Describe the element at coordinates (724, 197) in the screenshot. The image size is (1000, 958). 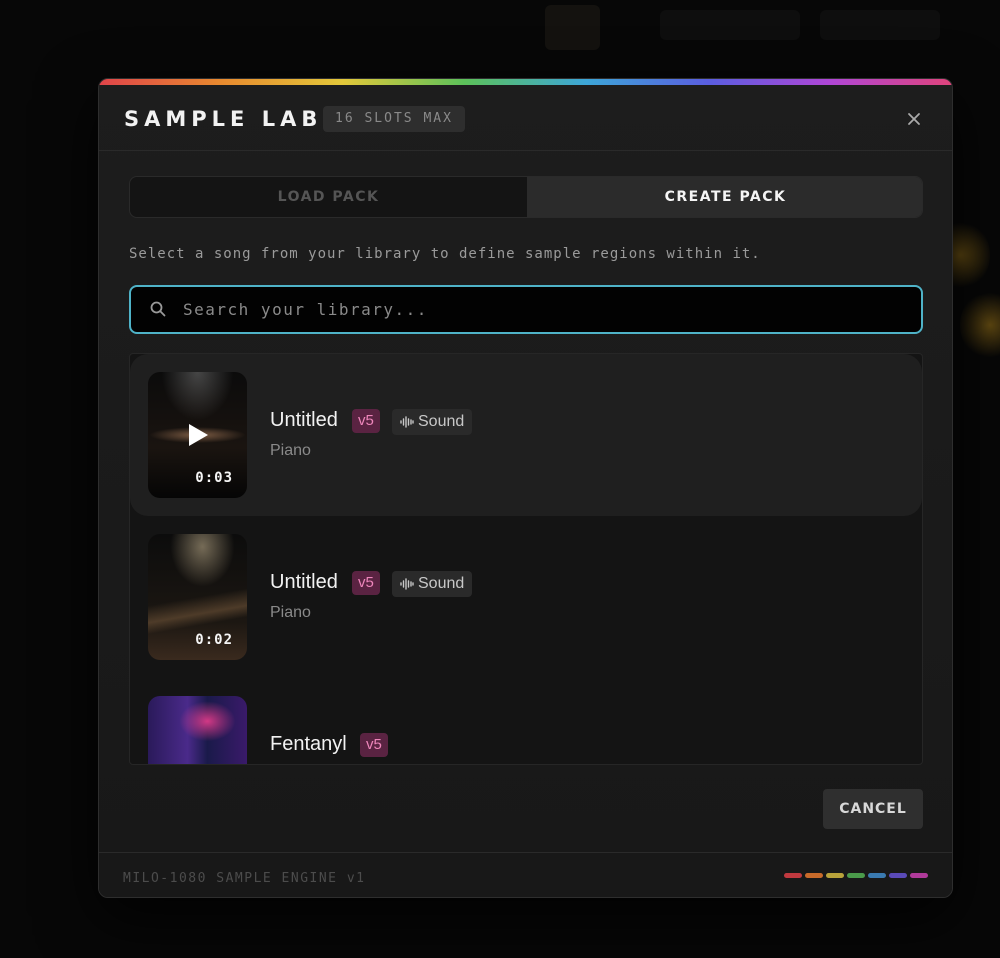
I see `tab-create-pack: CREATE PACK` at that location.